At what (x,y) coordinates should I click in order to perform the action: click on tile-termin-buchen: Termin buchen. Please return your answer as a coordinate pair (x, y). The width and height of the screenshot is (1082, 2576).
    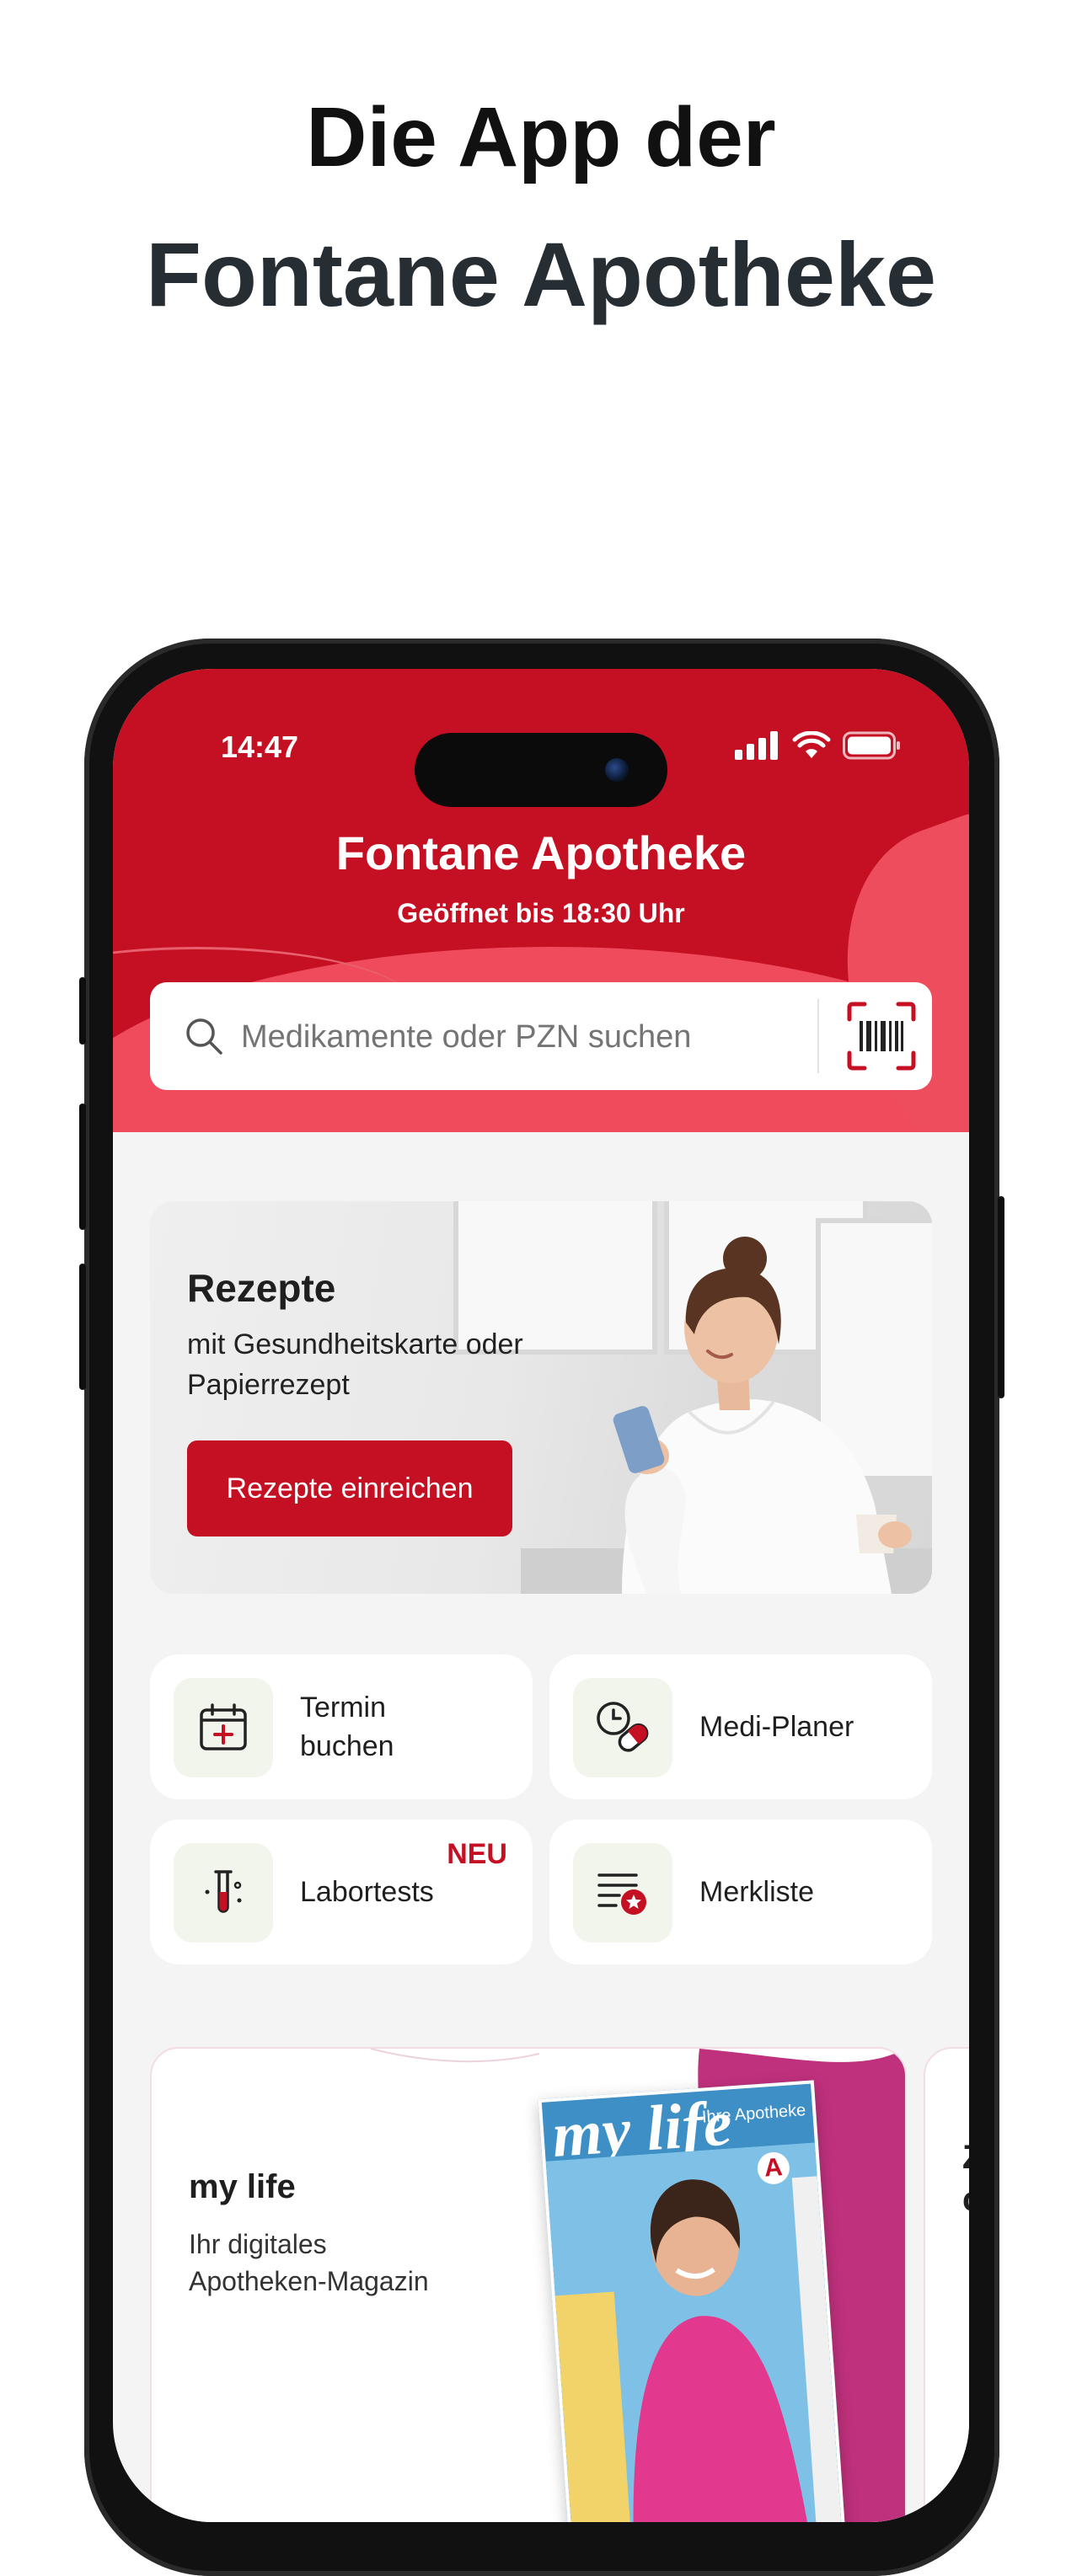
    Looking at the image, I should click on (341, 1726).